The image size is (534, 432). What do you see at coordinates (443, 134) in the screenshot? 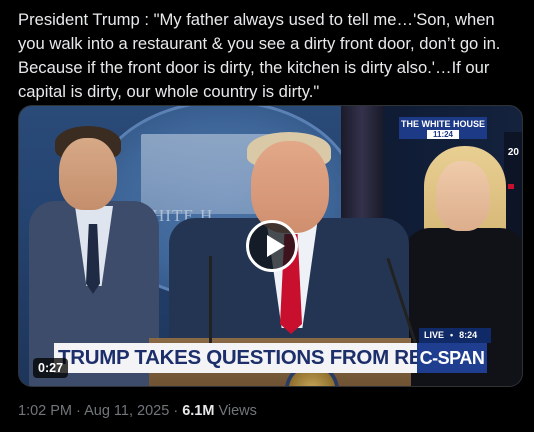
I see `white-house-badge-time: 11:24` at bounding box center [443, 134].